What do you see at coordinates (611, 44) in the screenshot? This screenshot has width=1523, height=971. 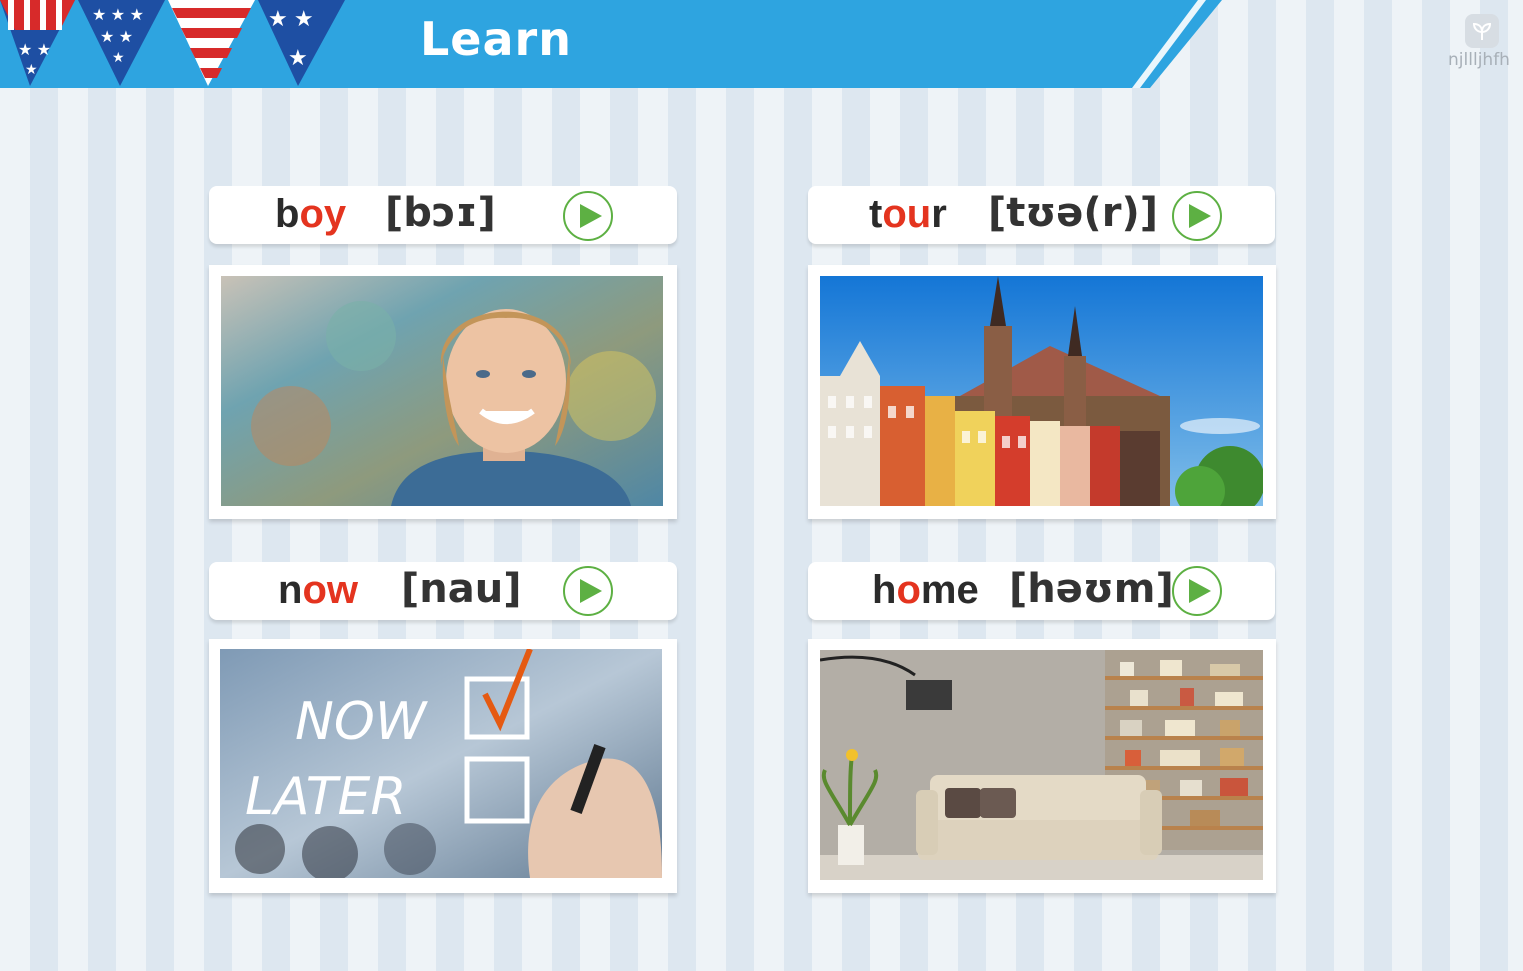 I see `banner-background: ★ ★ ★ ★ ★ ★ ★ ★ ★ ★ ★ ★` at bounding box center [611, 44].